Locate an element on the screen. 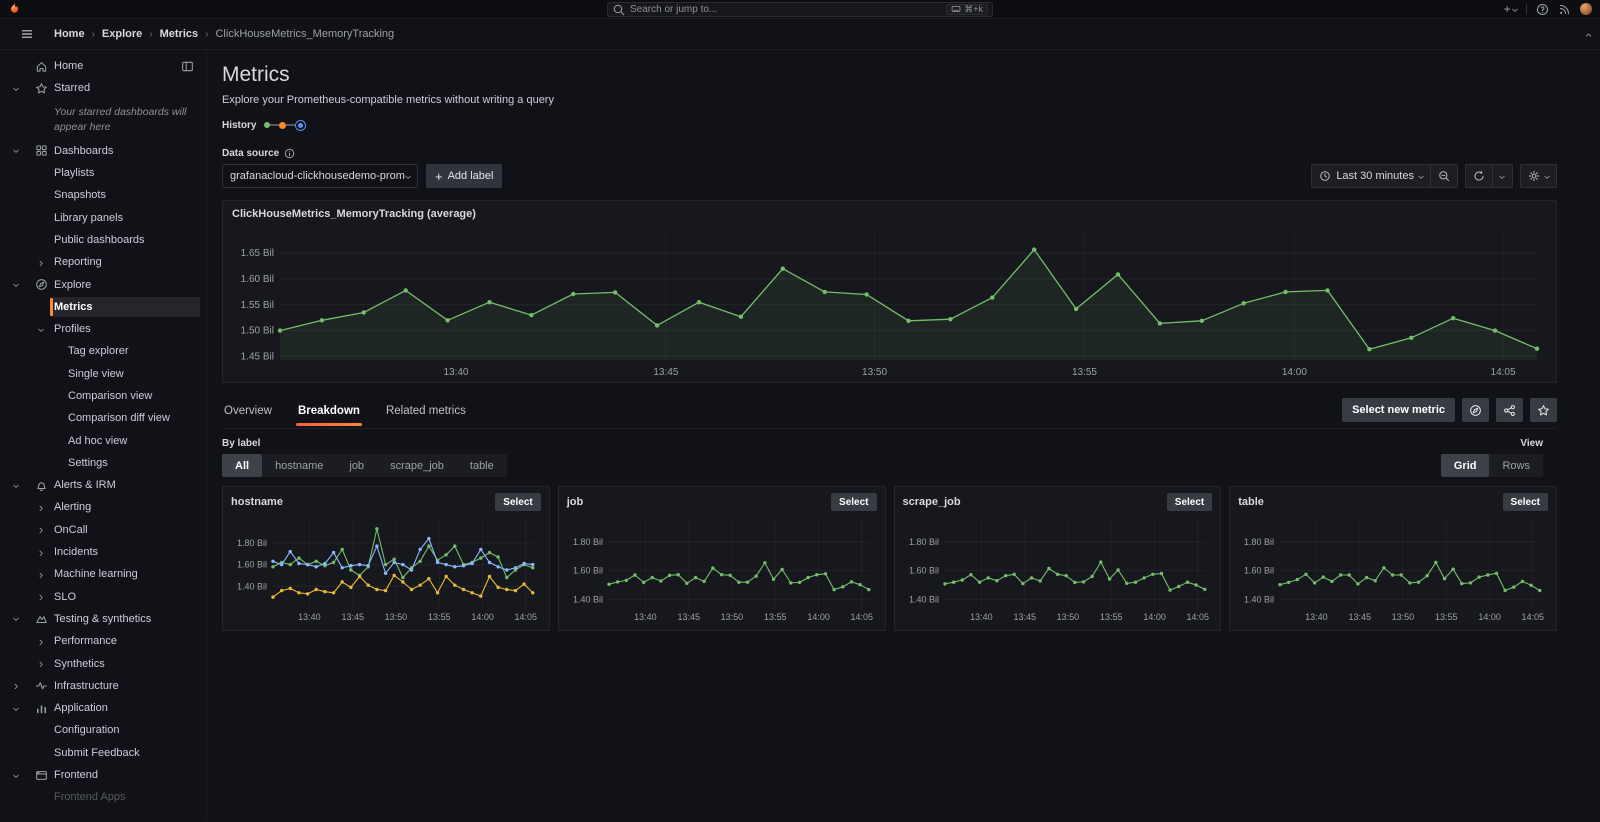 The image size is (1600, 822). menu-toggle-icon is located at coordinates (27, 34).